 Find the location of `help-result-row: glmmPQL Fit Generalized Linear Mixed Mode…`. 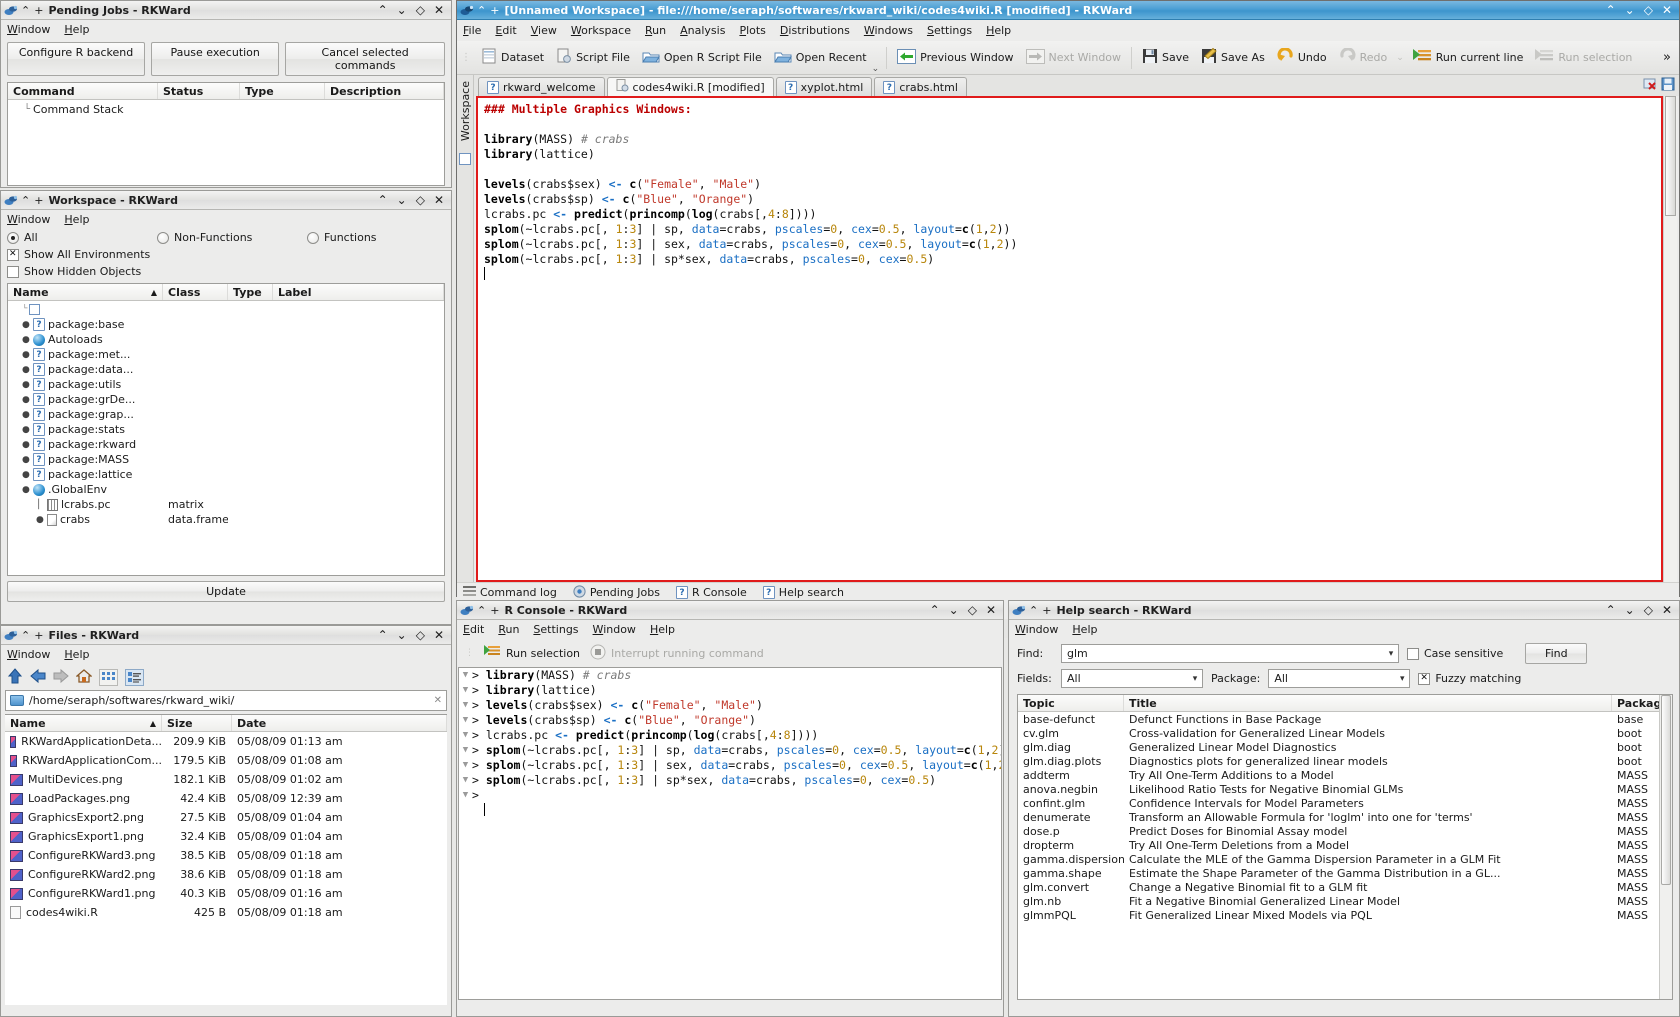

help-result-row: glmmPQL Fit Generalized Linear Mixed Mode… is located at coordinates (1345, 915).